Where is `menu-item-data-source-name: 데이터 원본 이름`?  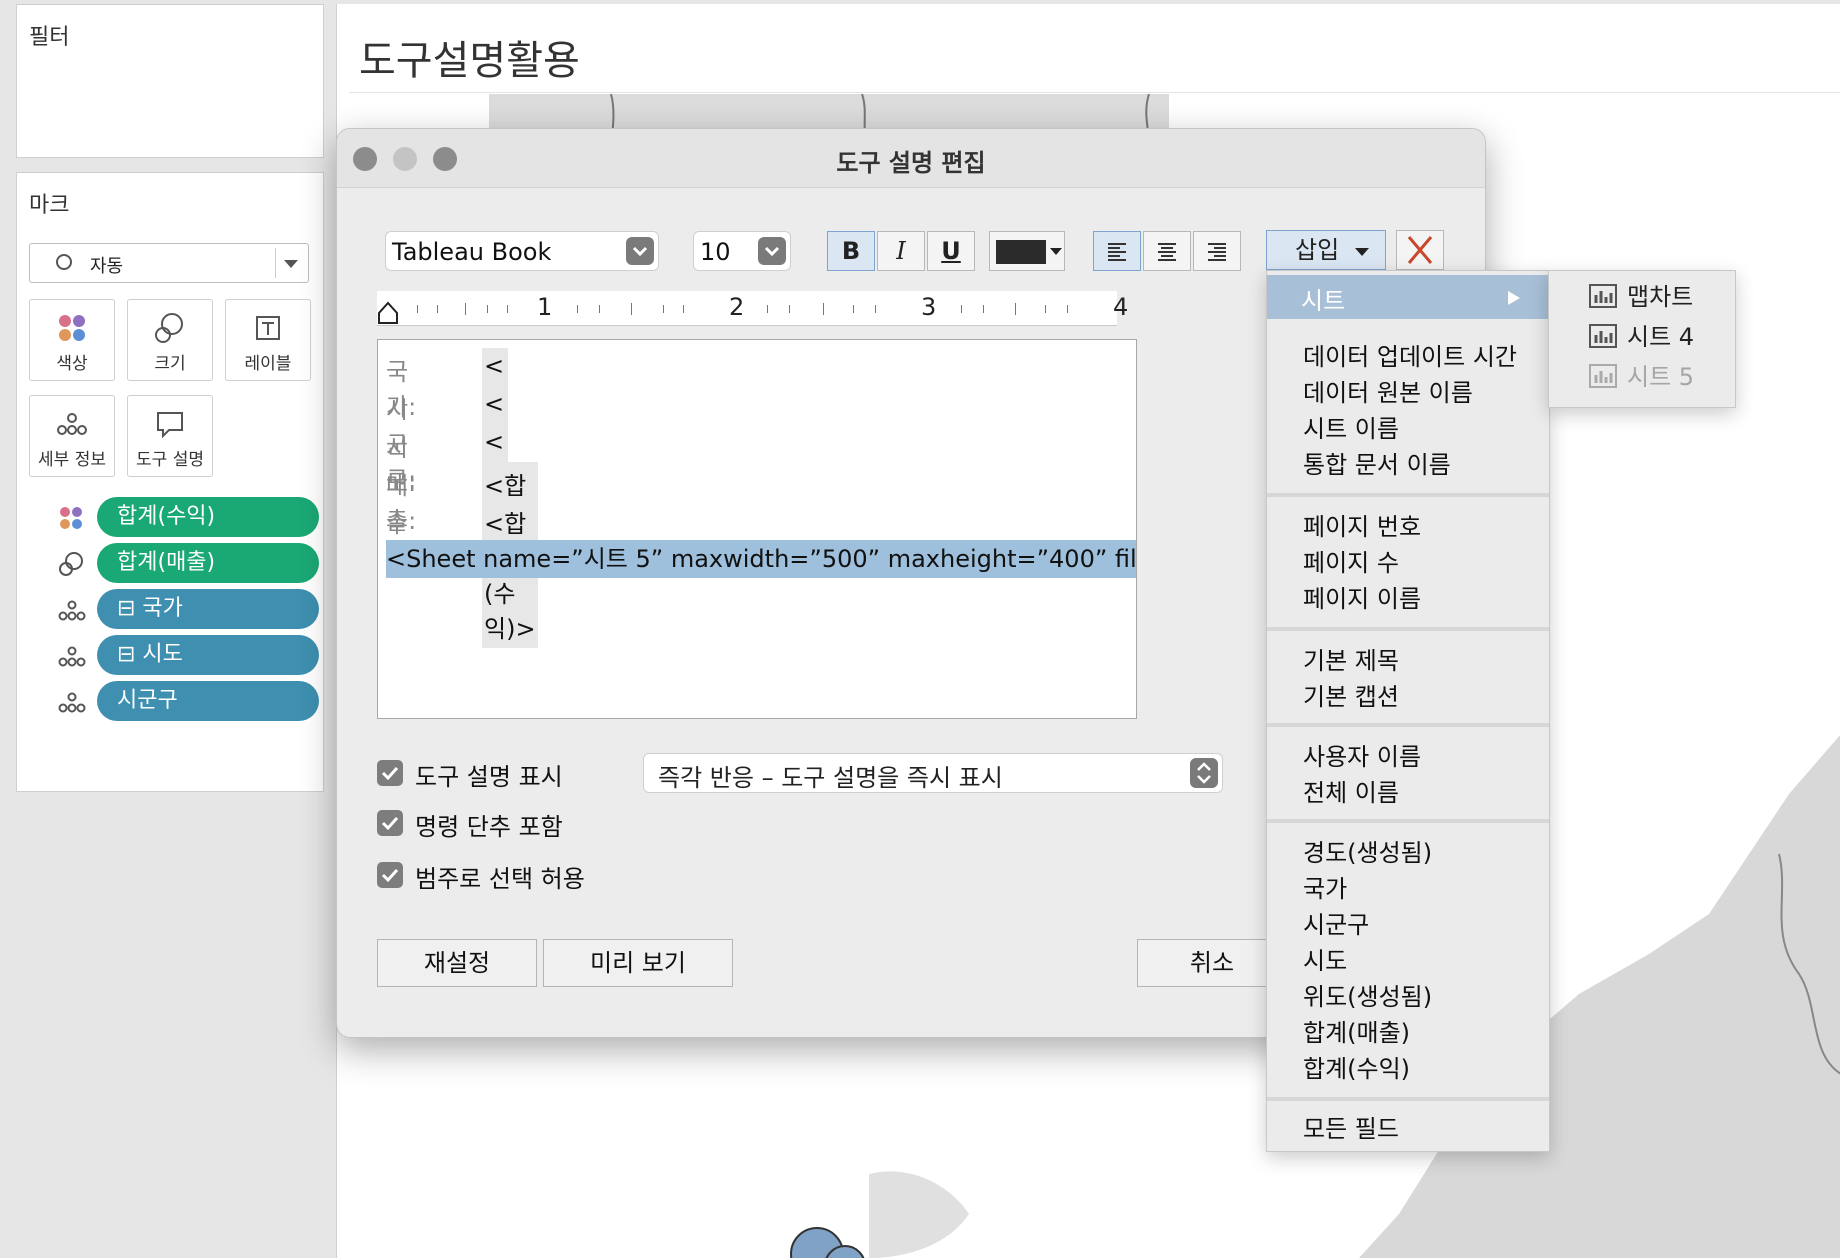
menu-item-data-source-name: 데이터 원본 이름 is located at coordinates (1388, 390).